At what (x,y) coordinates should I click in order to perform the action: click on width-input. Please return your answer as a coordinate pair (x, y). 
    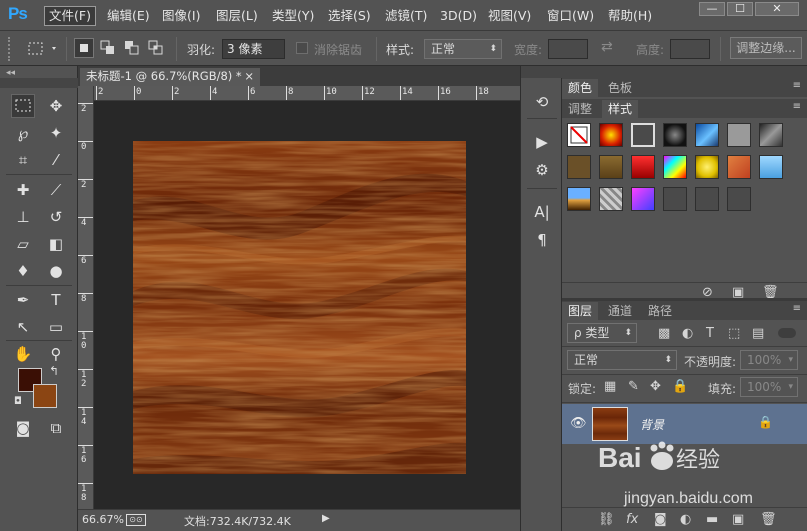
    Looking at the image, I should click on (568, 49).